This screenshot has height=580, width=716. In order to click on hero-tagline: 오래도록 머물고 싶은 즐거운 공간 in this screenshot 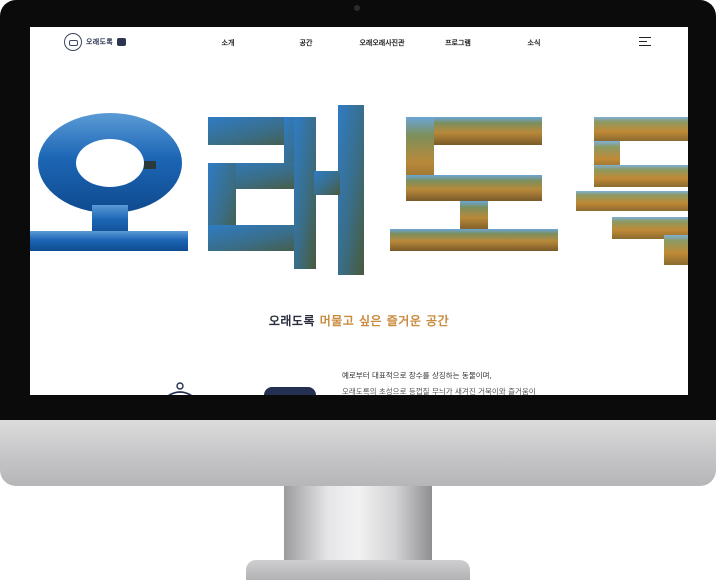, I will do `click(359, 320)`.